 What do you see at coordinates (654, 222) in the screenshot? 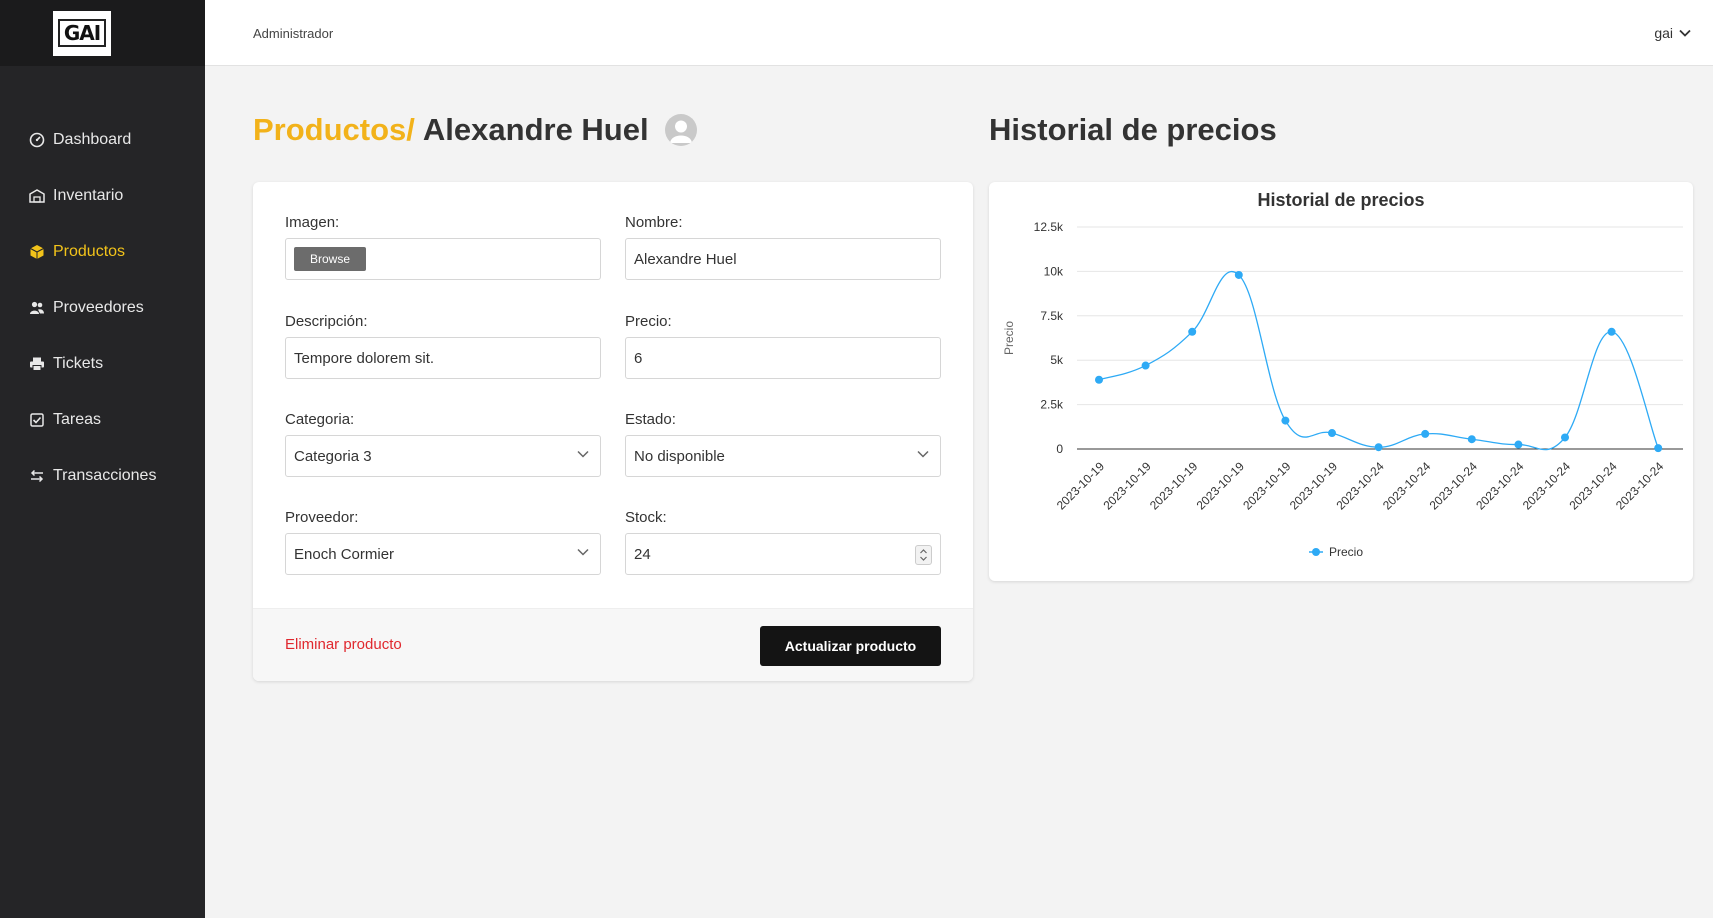
I see `name-label: Nombre:` at bounding box center [654, 222].